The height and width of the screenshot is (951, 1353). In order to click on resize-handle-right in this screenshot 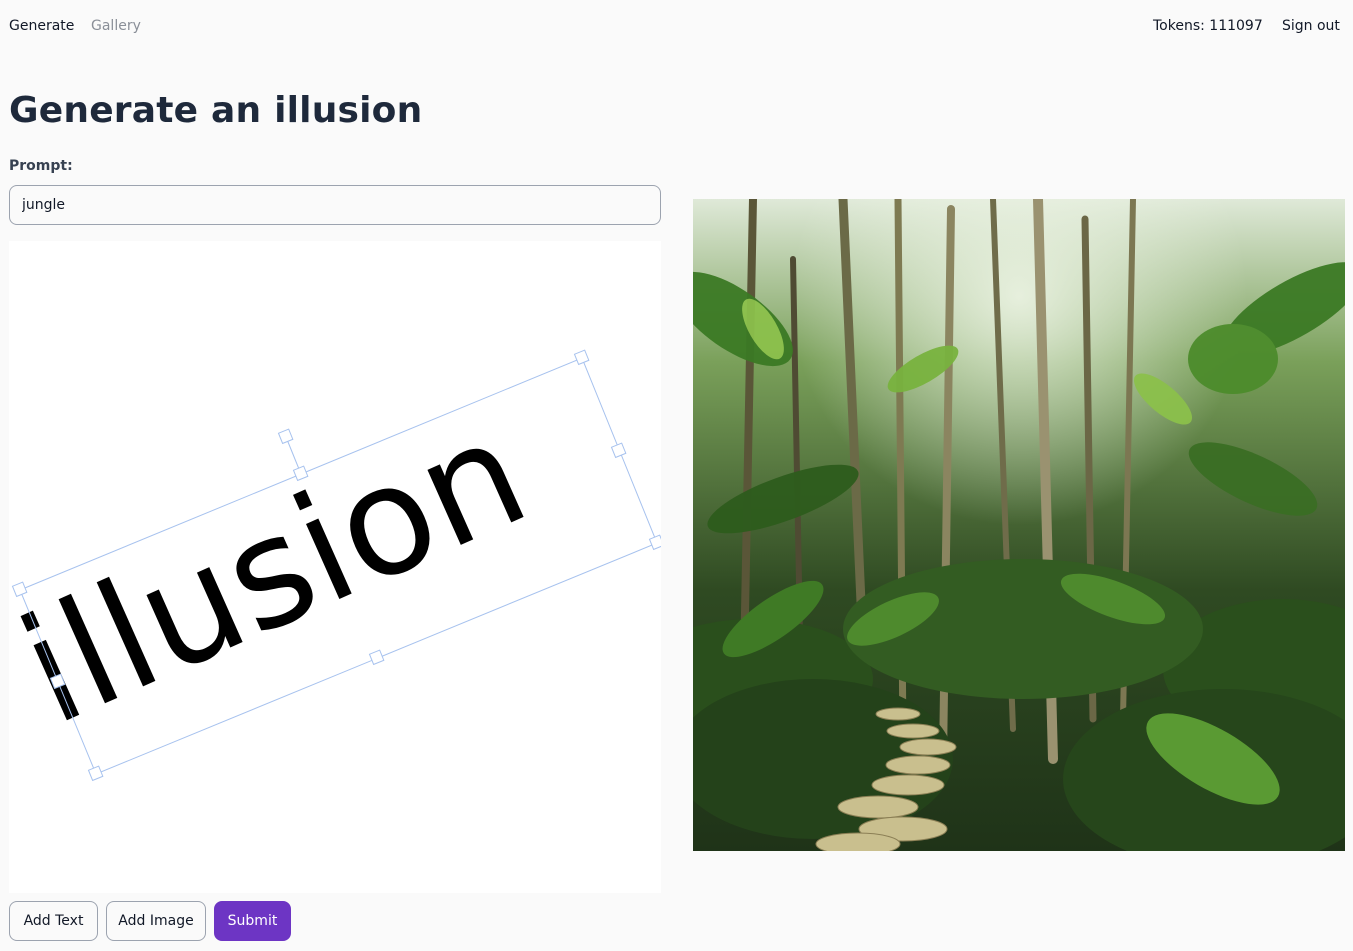, I will do `click(618, 450)`.